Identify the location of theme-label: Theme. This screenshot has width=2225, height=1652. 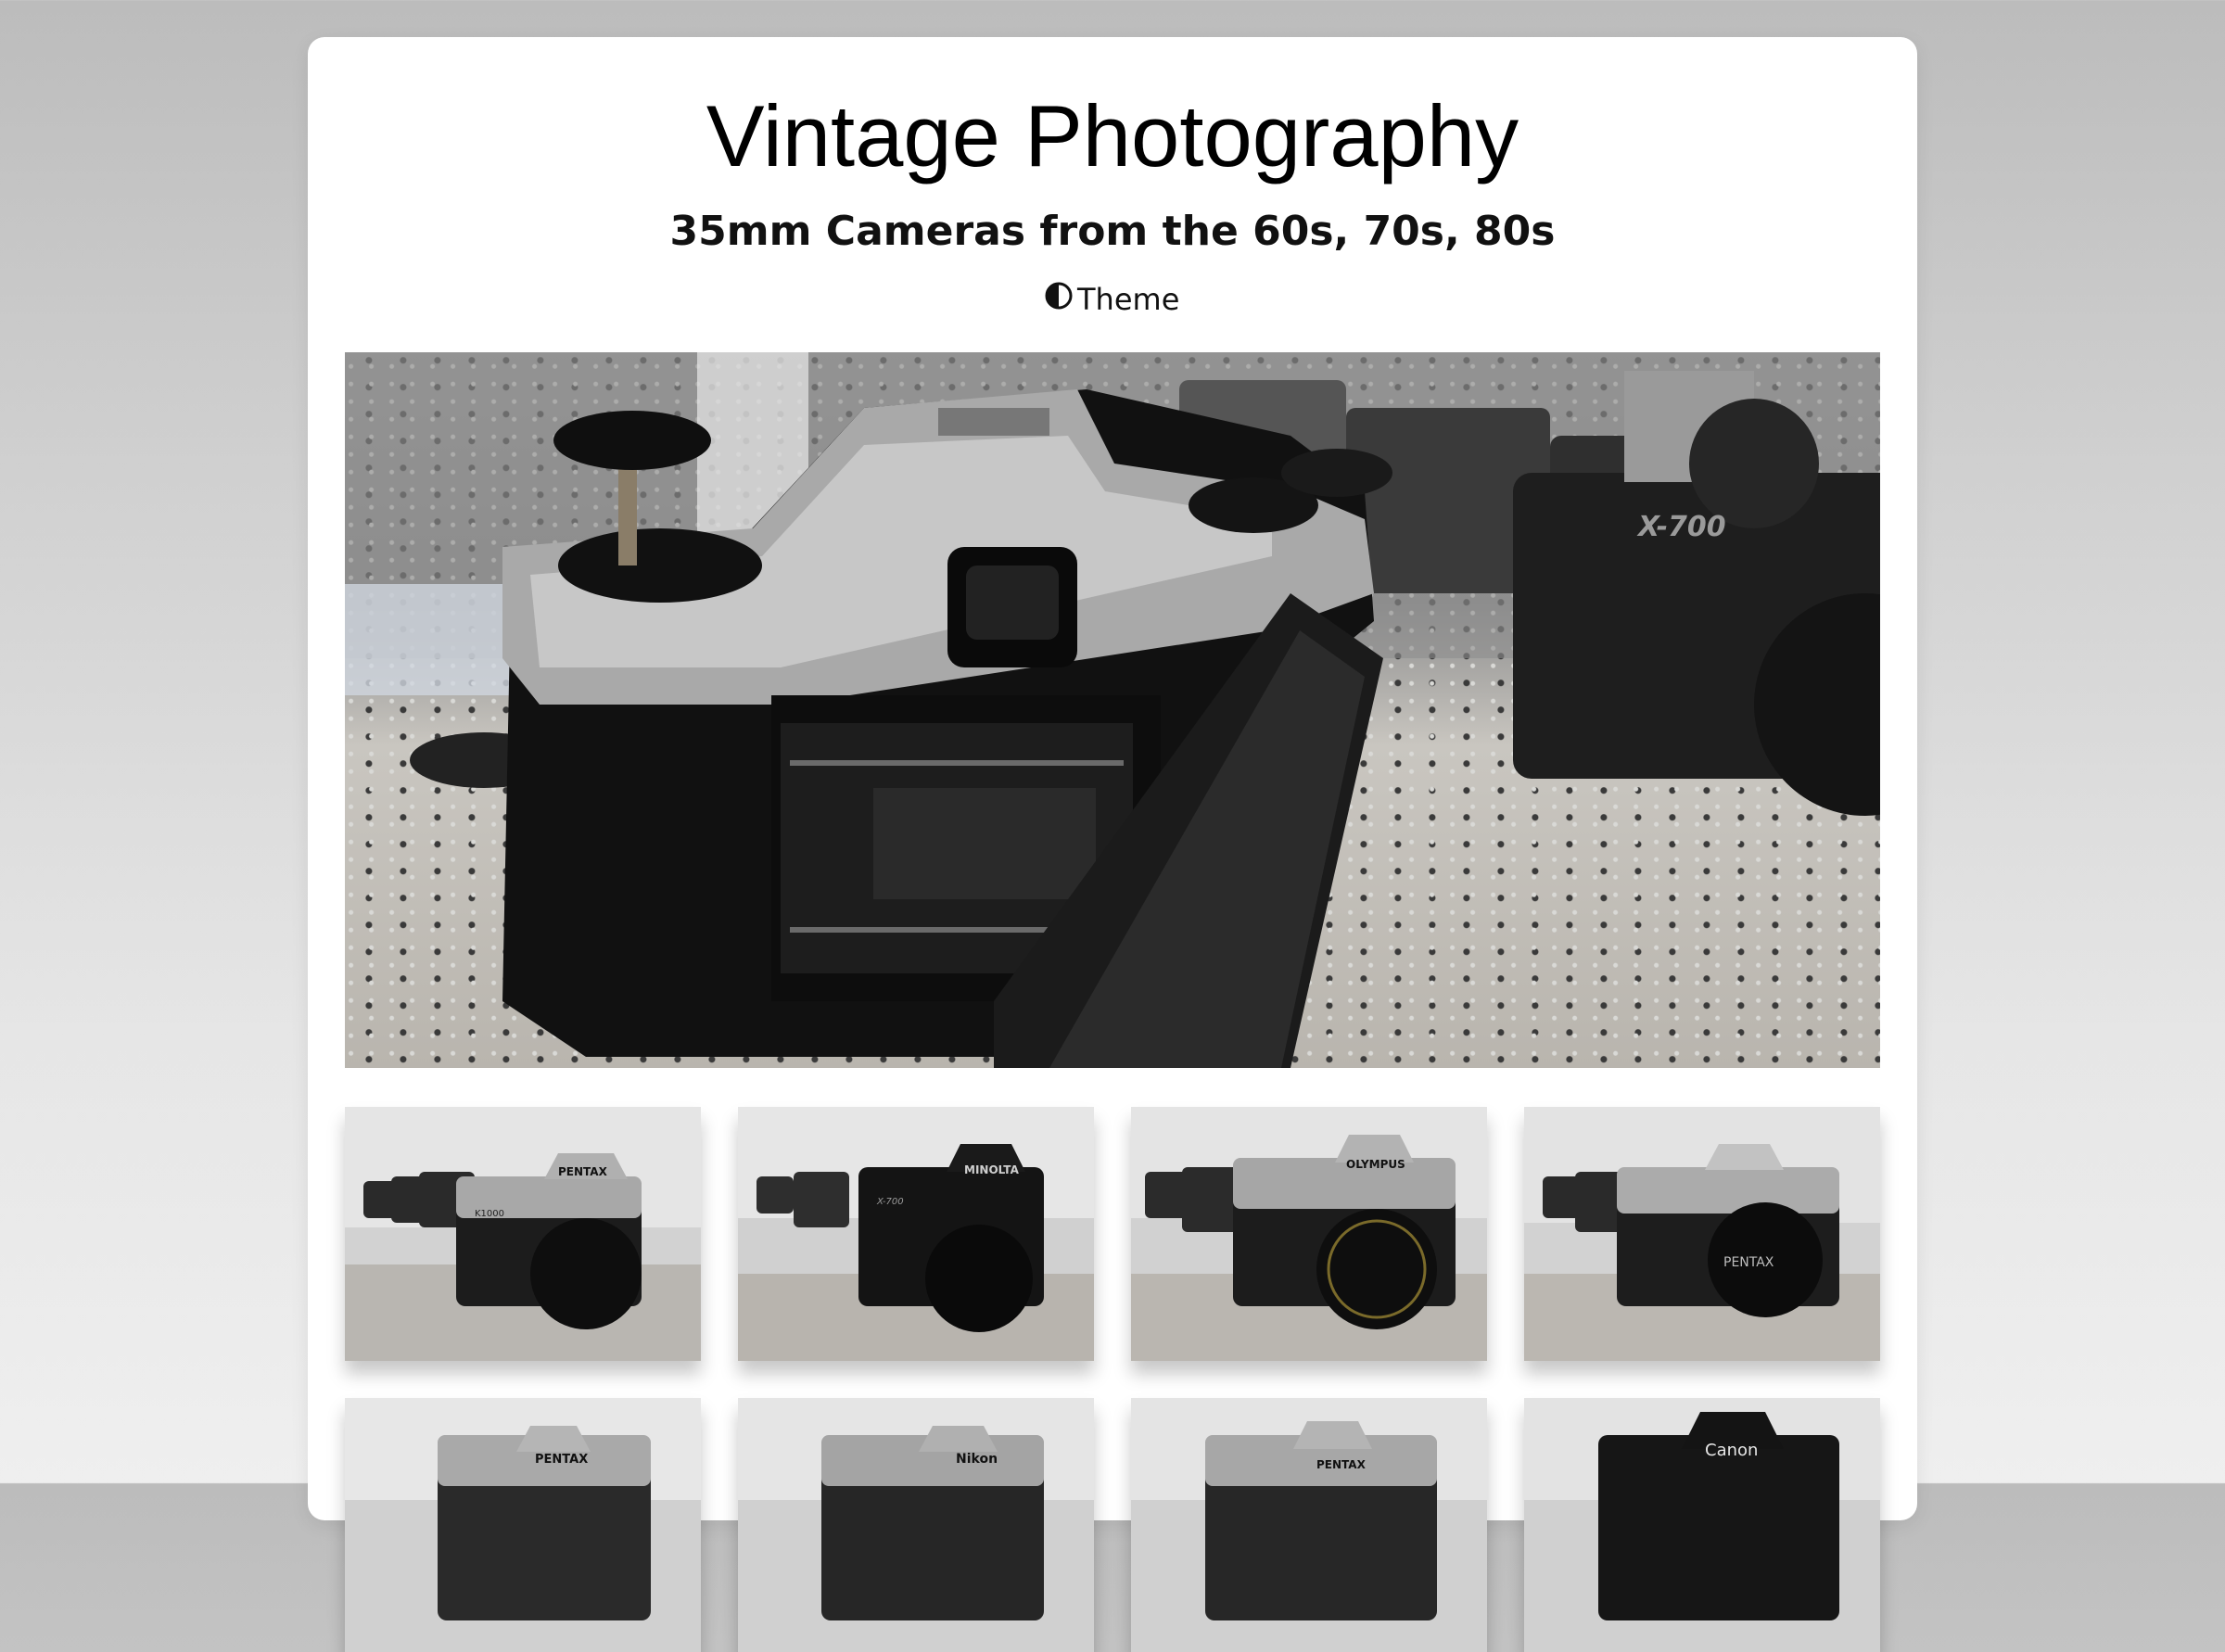
(1128, 299).